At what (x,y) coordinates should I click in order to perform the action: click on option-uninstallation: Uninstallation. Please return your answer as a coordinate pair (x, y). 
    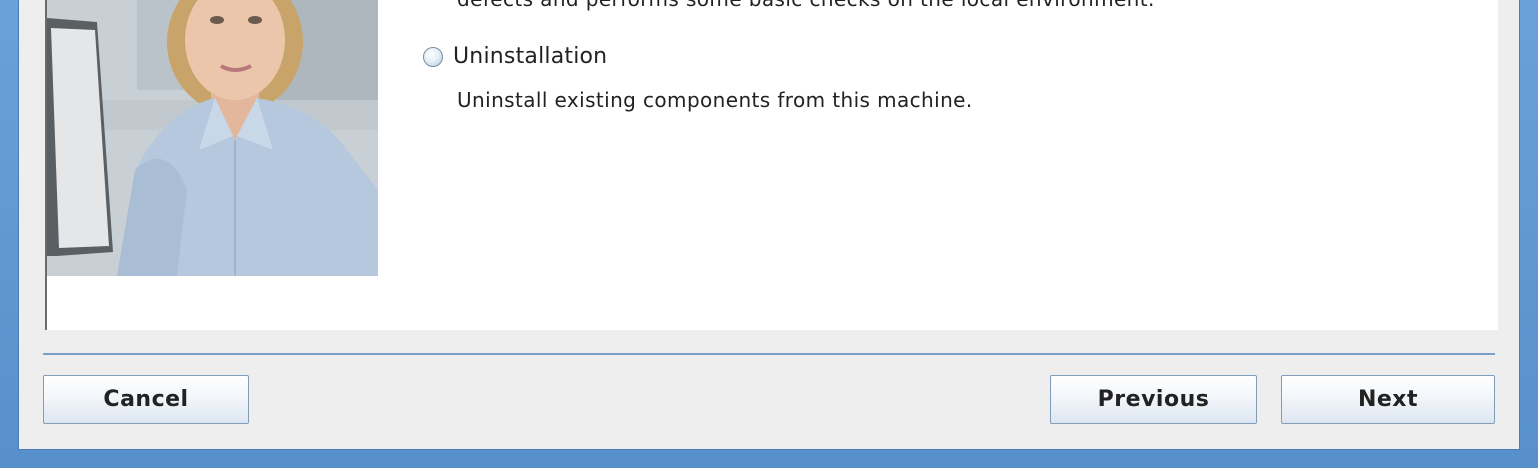
    Looking at the image, I should click on (515, 56).